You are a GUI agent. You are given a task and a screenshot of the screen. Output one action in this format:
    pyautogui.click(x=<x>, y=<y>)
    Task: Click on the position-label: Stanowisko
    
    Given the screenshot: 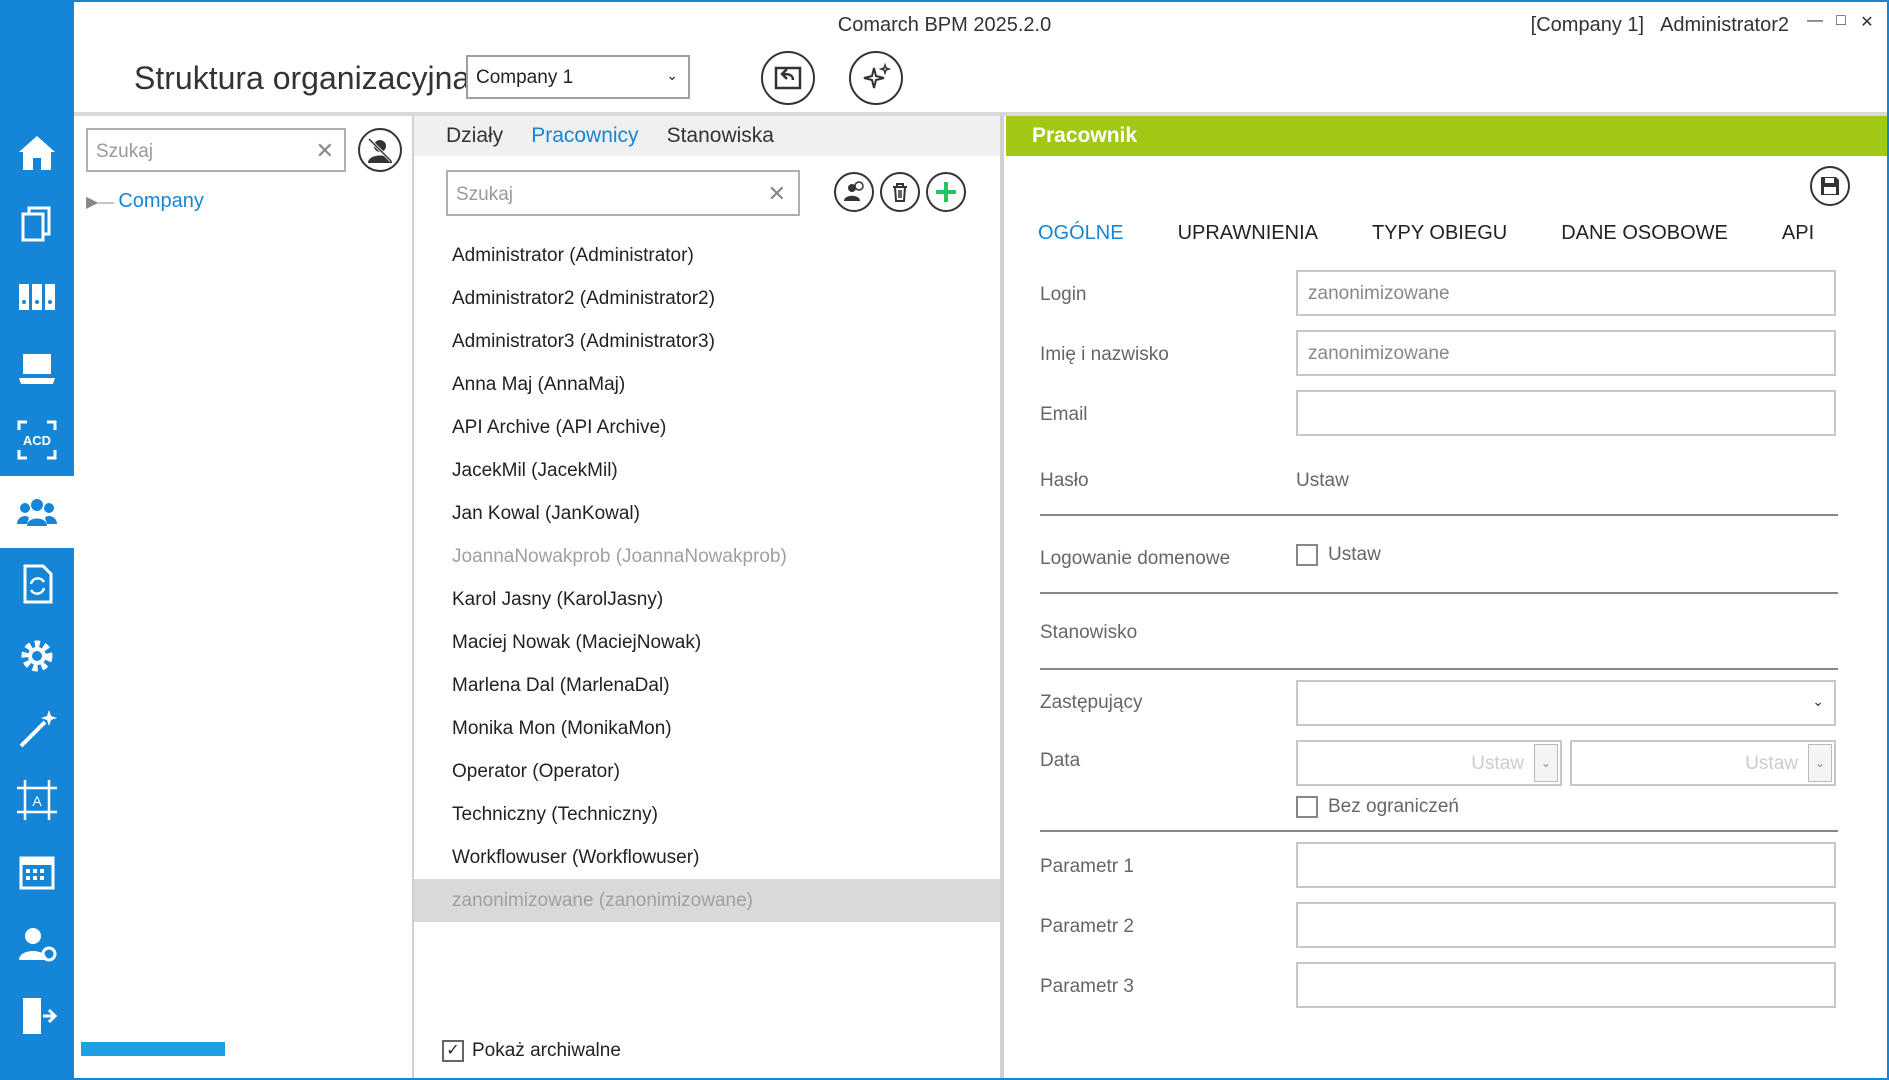 What is the action you would take?
    pyautogui.click(x=1089, y=632)
    